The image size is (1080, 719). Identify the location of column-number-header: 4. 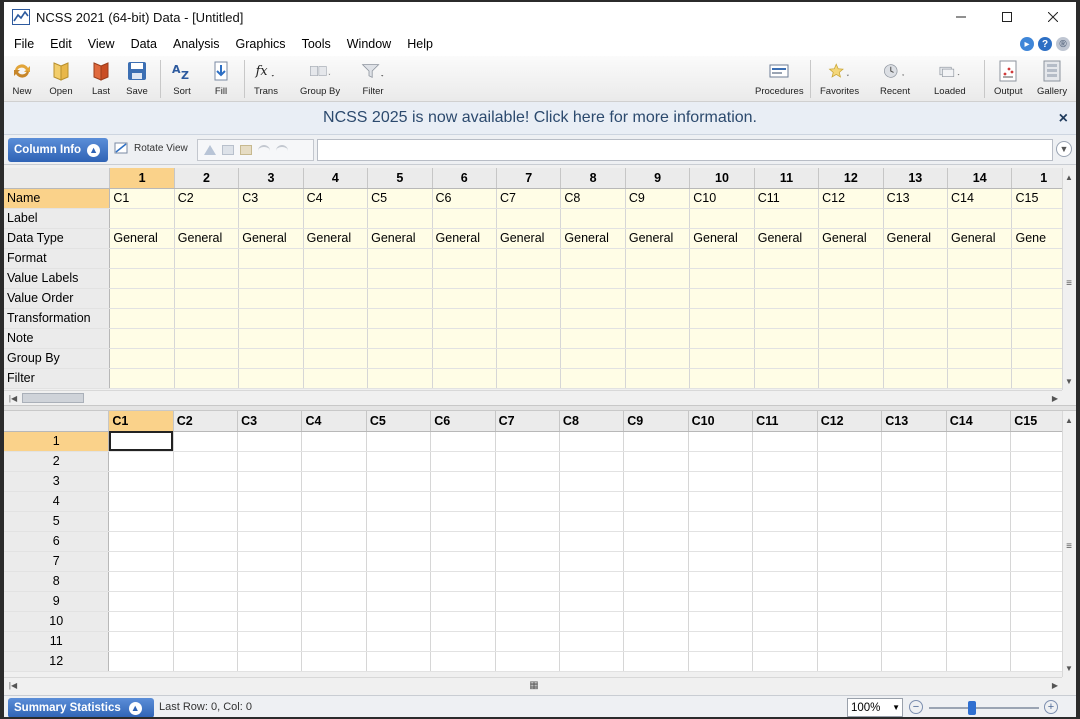
(336, 178).